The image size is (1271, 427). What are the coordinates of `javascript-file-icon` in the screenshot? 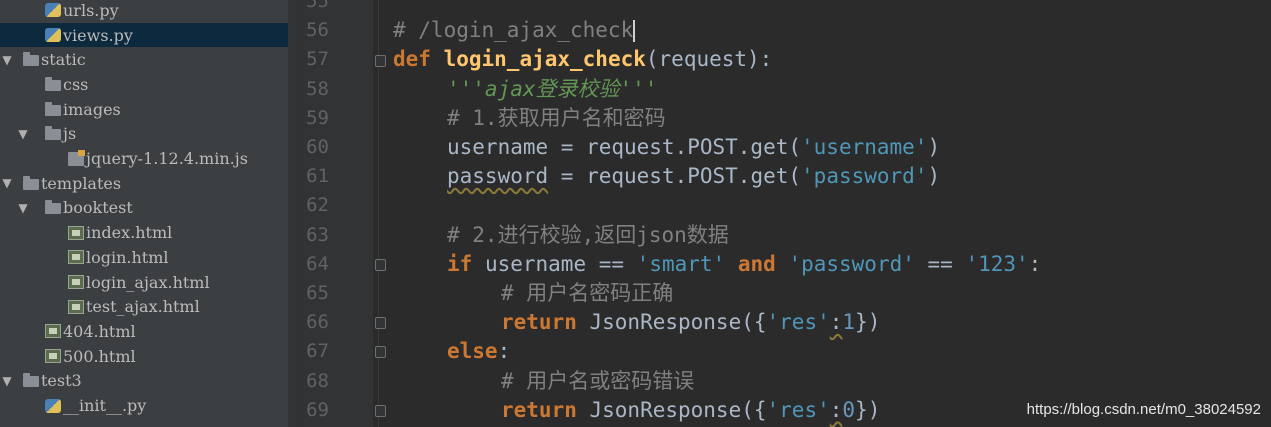 It's located at (76, 157).